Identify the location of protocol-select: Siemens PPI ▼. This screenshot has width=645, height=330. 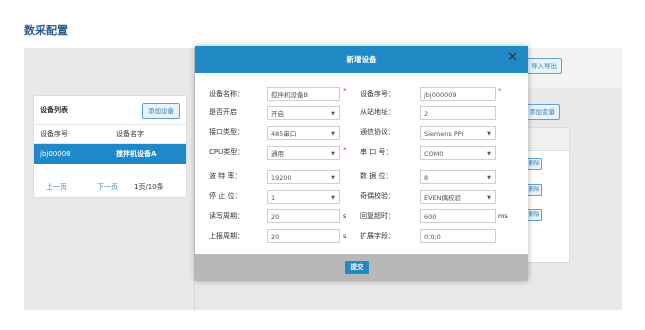
(458, 133).